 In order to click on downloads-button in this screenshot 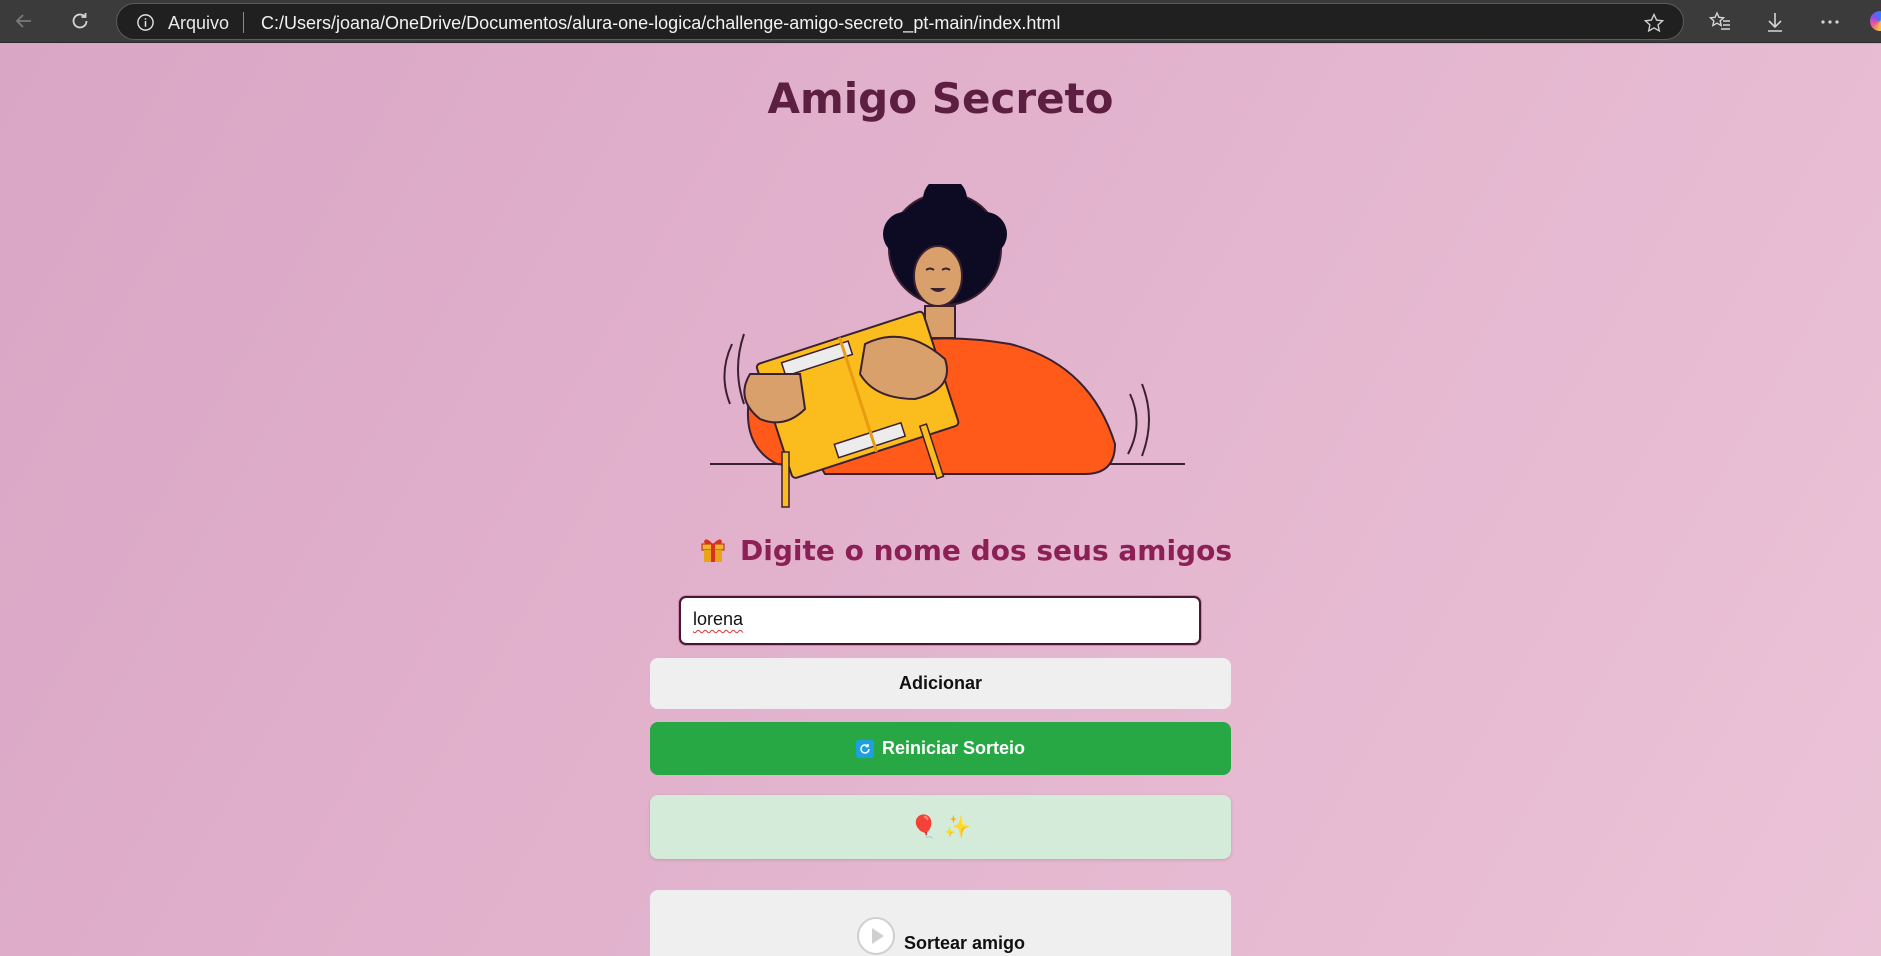, I will do `click(1775, 22)`.